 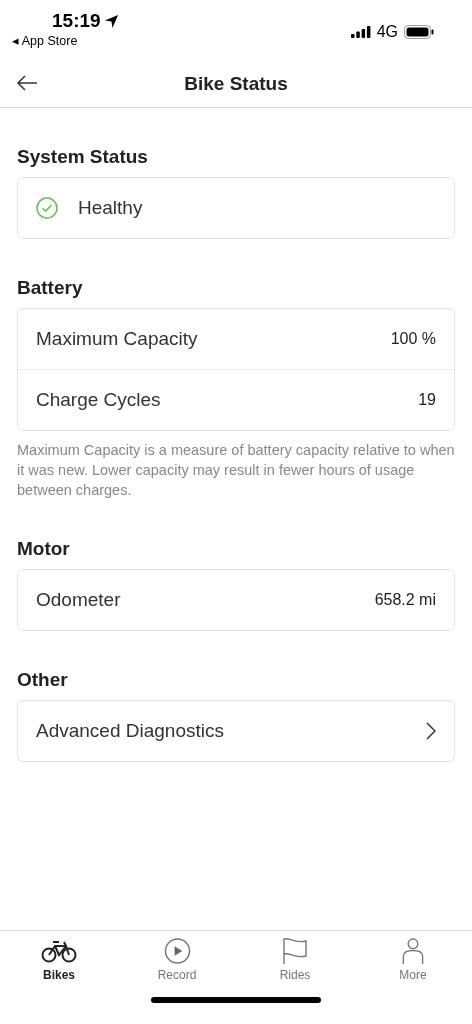 I want to click on clock-time: 15:19, so click(x=76, y=21).